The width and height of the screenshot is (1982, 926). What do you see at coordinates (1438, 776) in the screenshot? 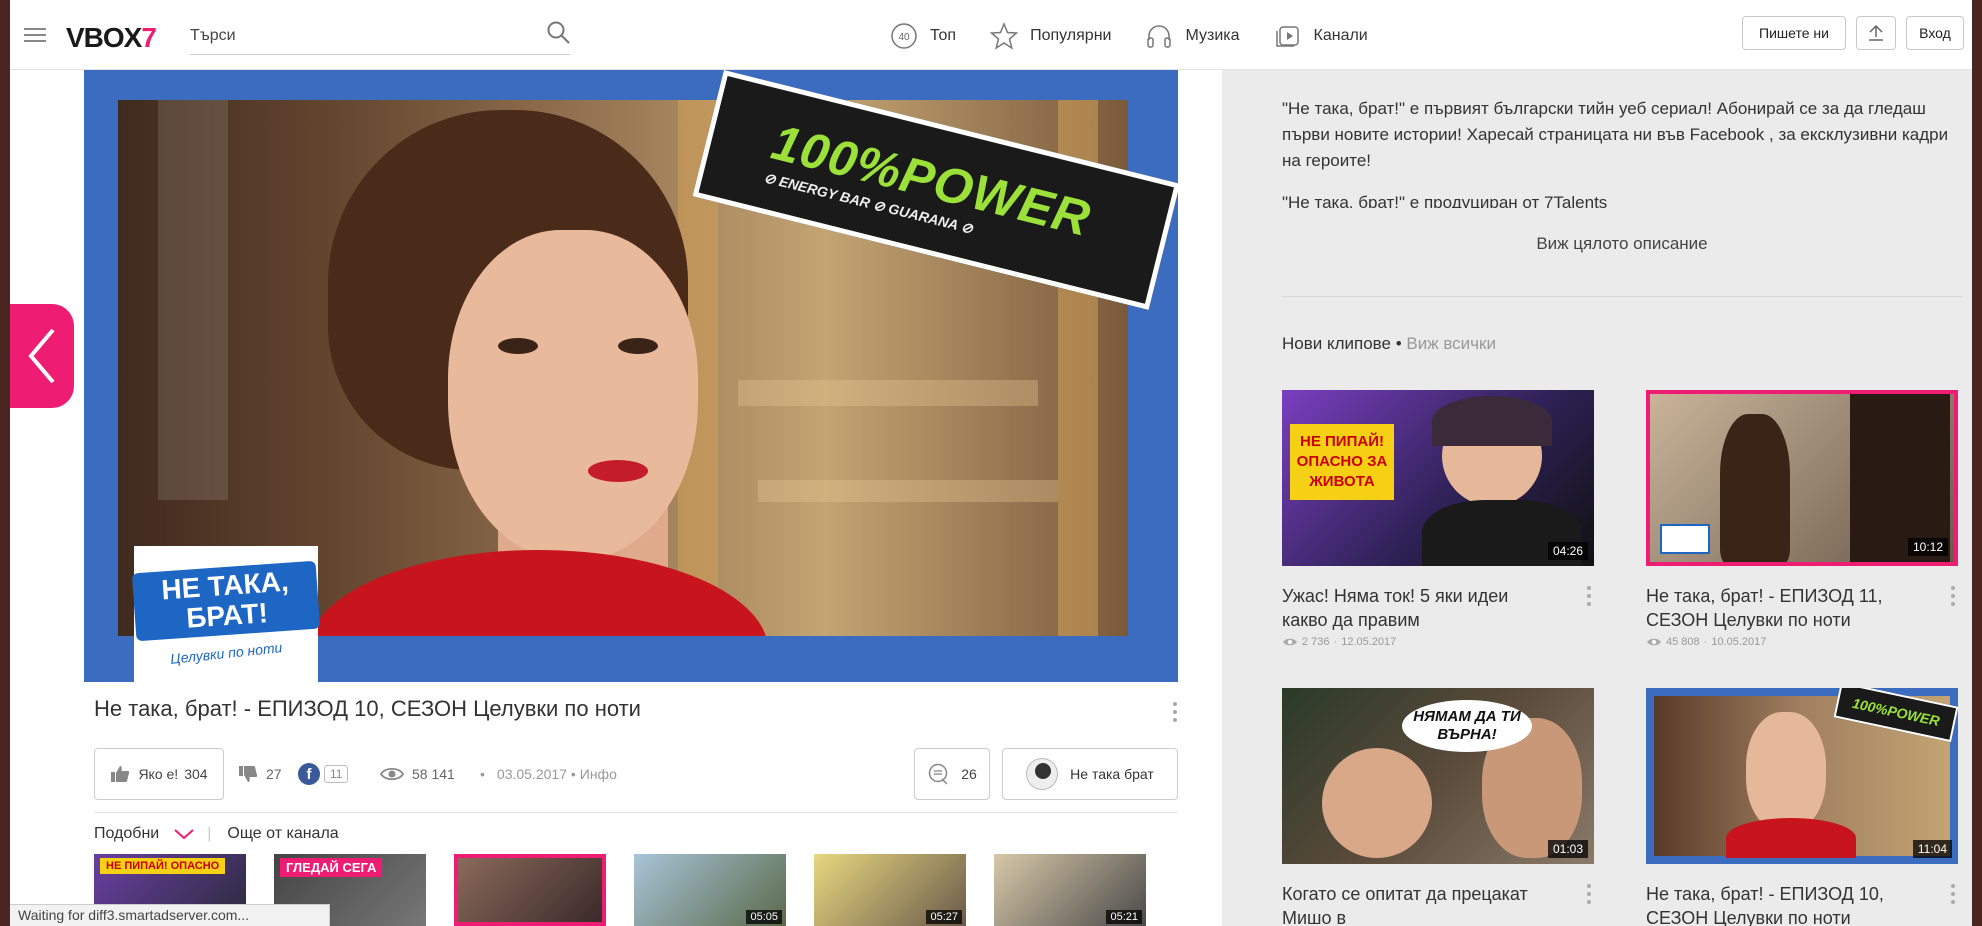
I see `clip-thumbnail: НЯМАМ ДА ТИ ВЪРНА! 01:03` at bounding box center [1438, 776].